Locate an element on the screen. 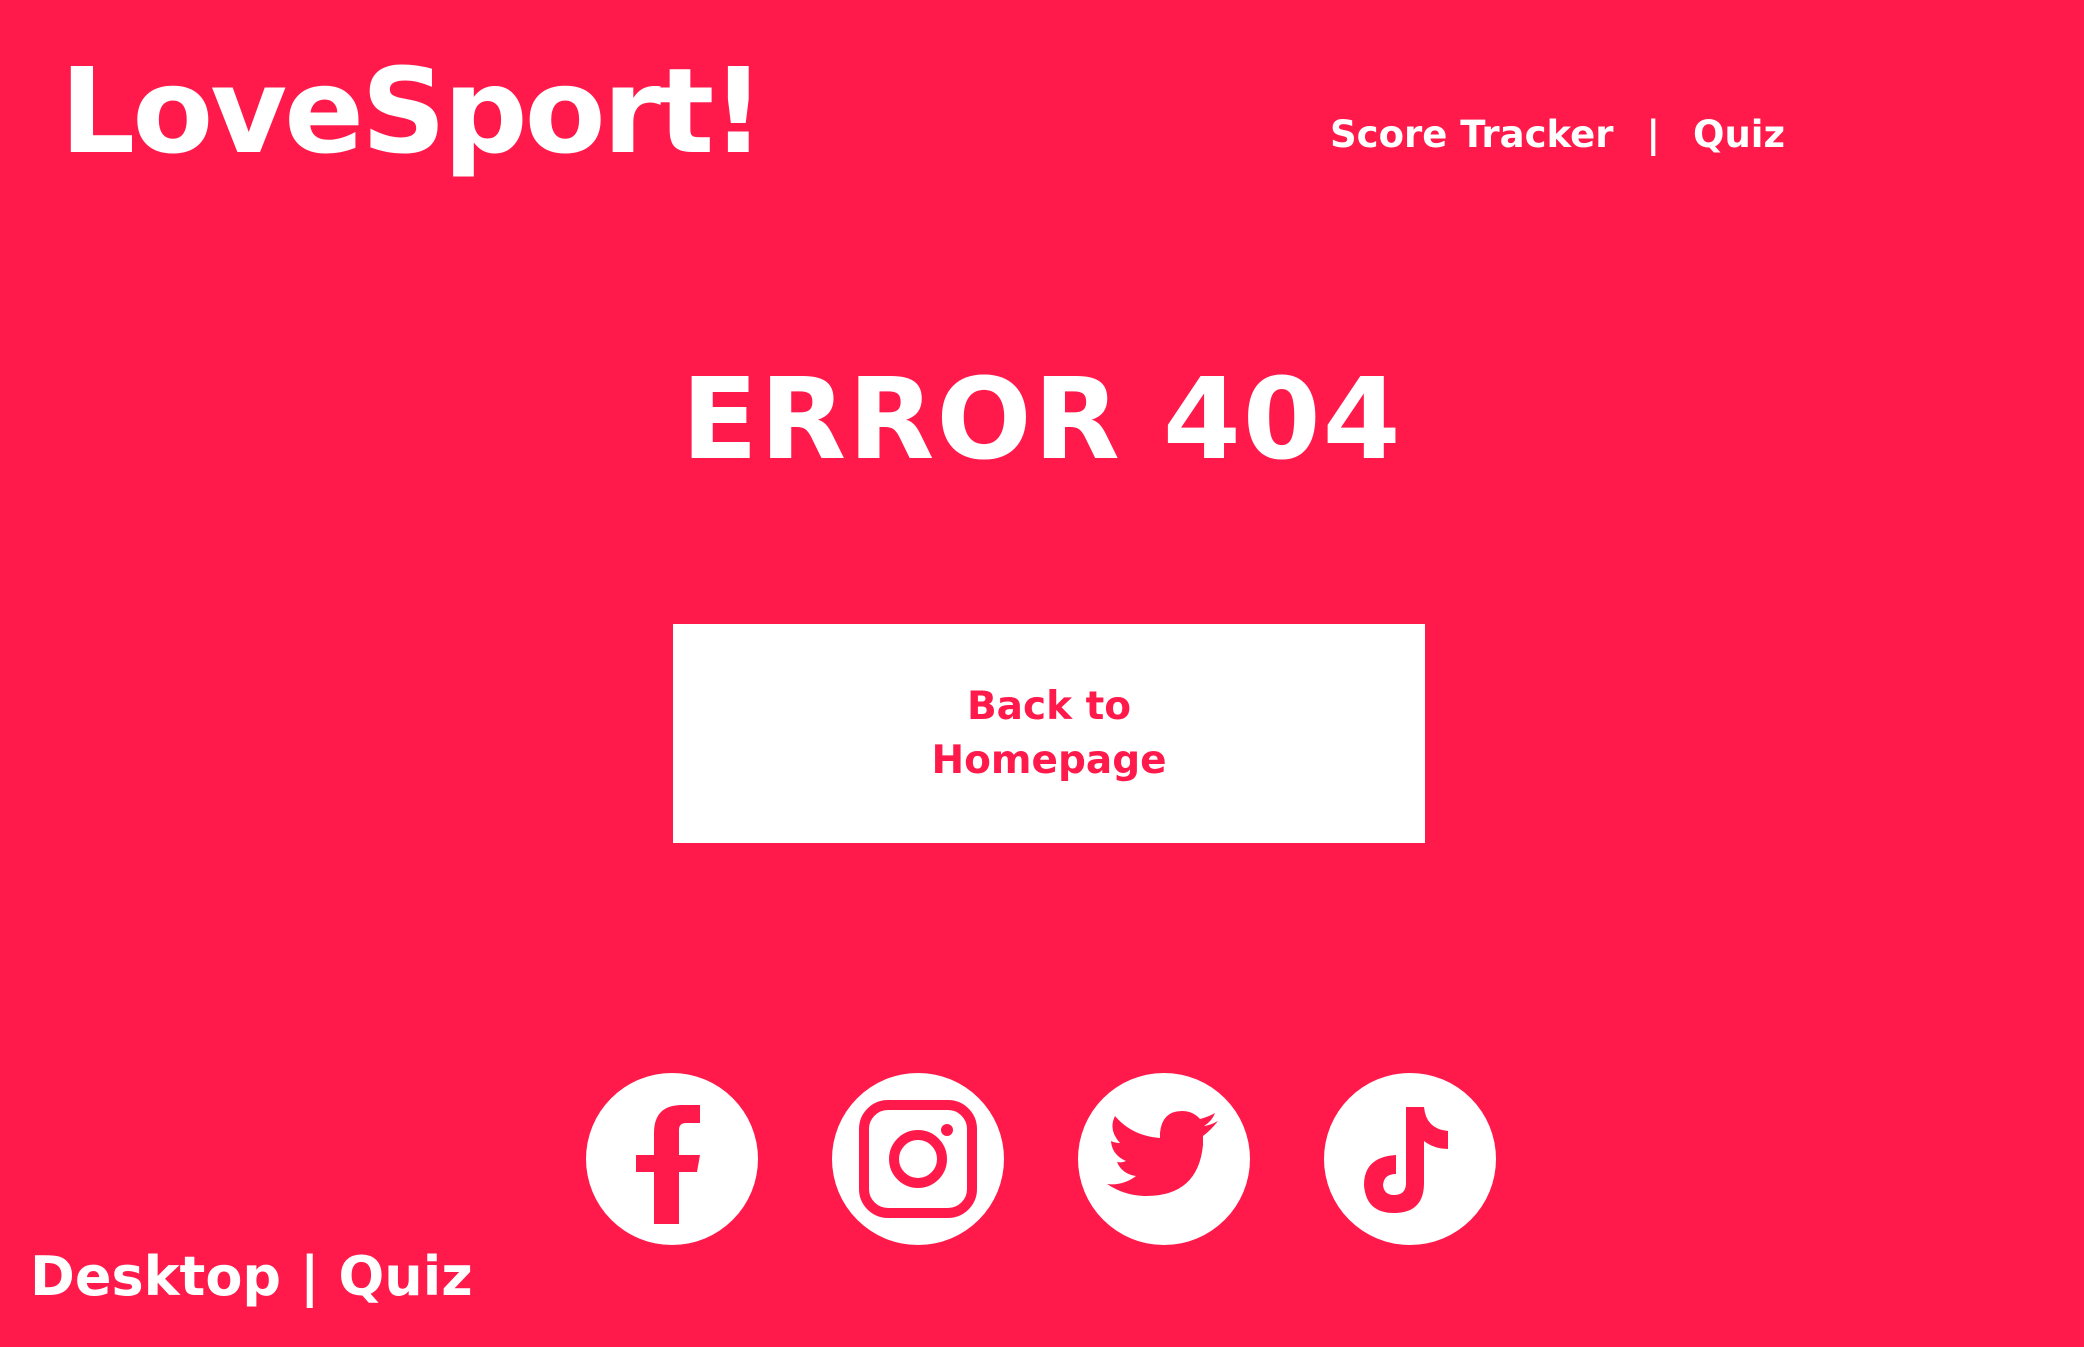 The image size is (2084, 1347). facebook-icon is located at coordinates (668, 1164).